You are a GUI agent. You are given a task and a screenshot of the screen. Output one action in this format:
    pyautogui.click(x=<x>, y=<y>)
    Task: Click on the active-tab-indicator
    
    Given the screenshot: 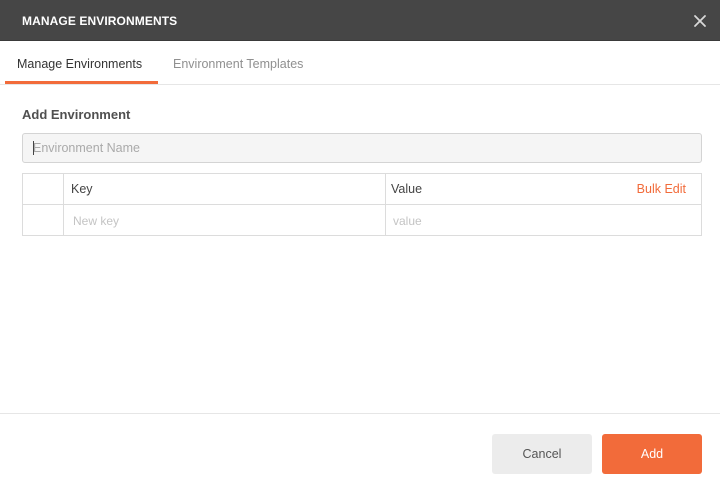 What is the action you would take?
    pyautogui.click(x=81, y=82)
    